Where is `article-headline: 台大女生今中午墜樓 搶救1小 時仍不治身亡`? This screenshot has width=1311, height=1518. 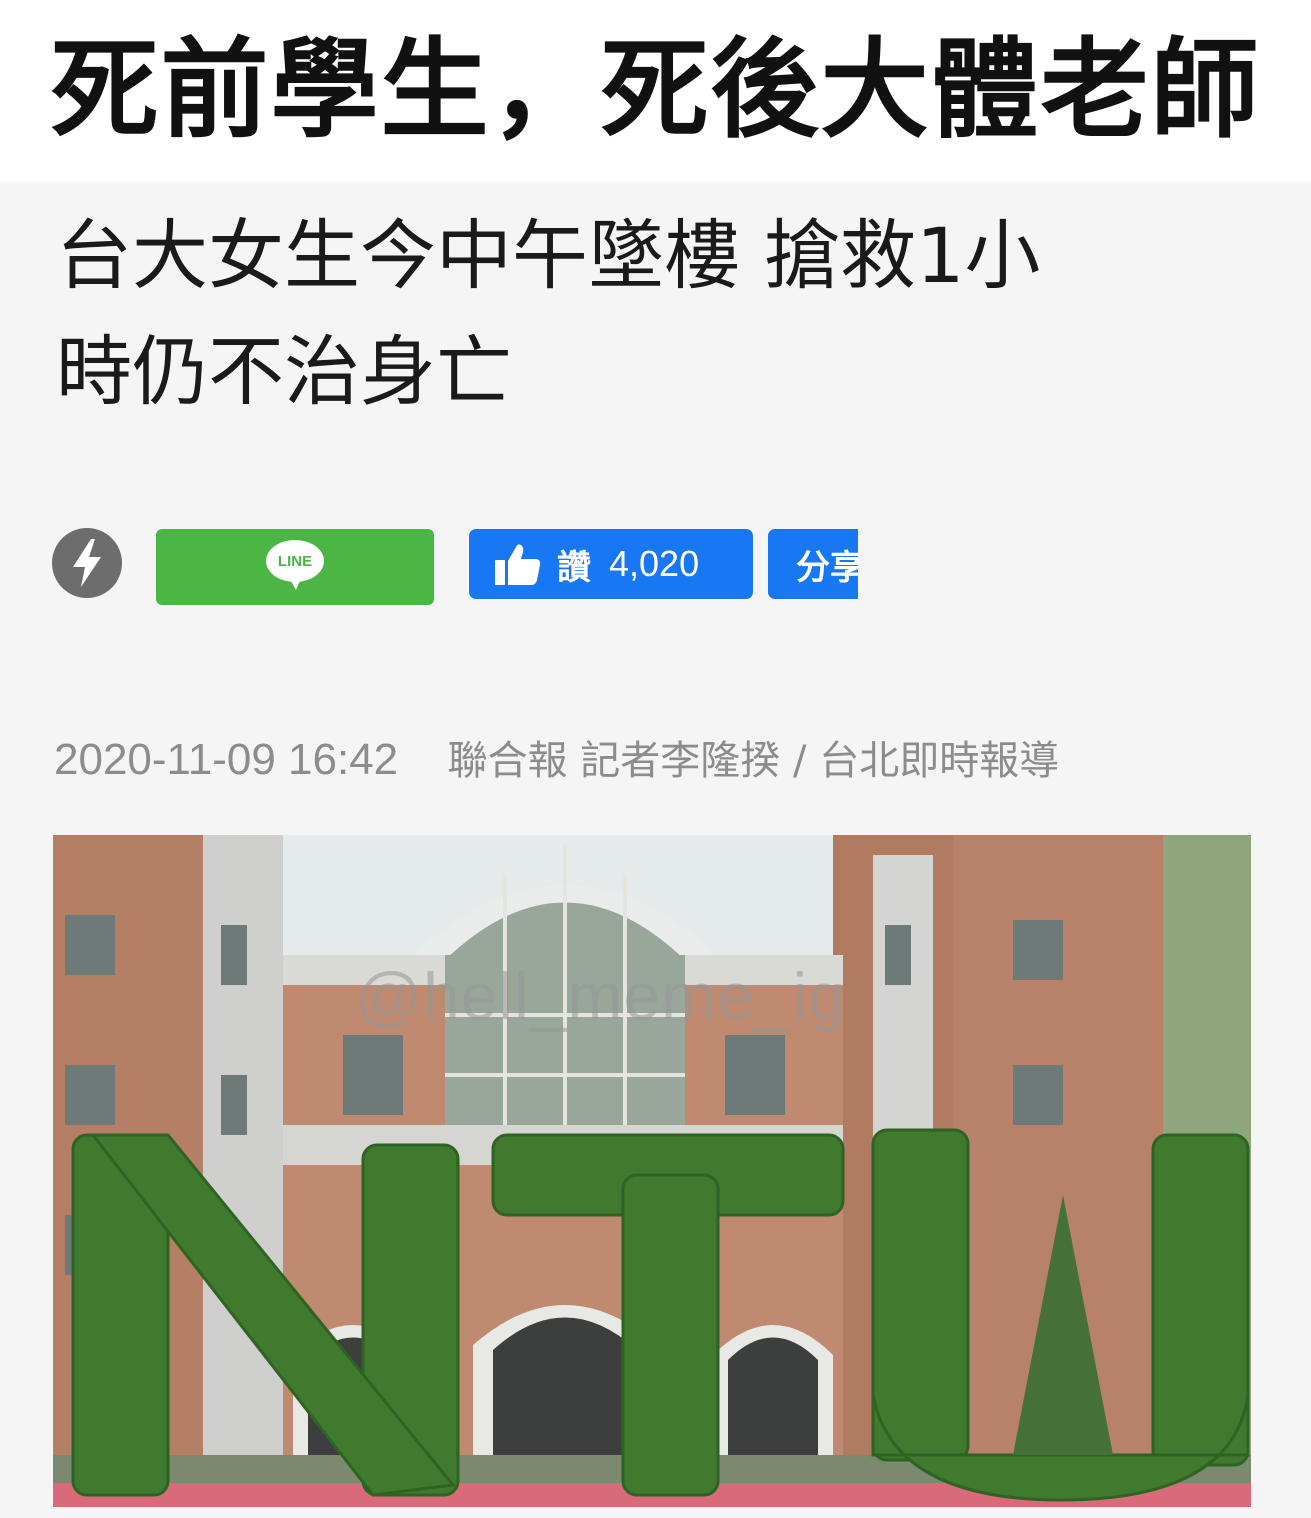
article-headline: 台大女生今中午墜樓 搶救1小 時仍不治身亡 is located at coordinates (656, 314).